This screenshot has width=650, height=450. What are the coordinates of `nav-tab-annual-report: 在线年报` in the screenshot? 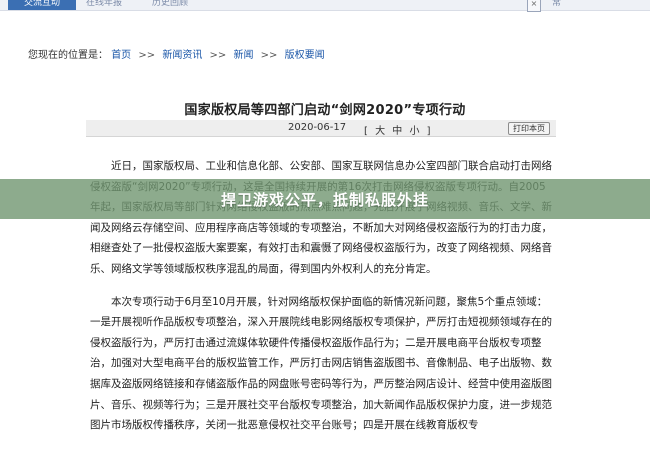 It's located at (104, 5).